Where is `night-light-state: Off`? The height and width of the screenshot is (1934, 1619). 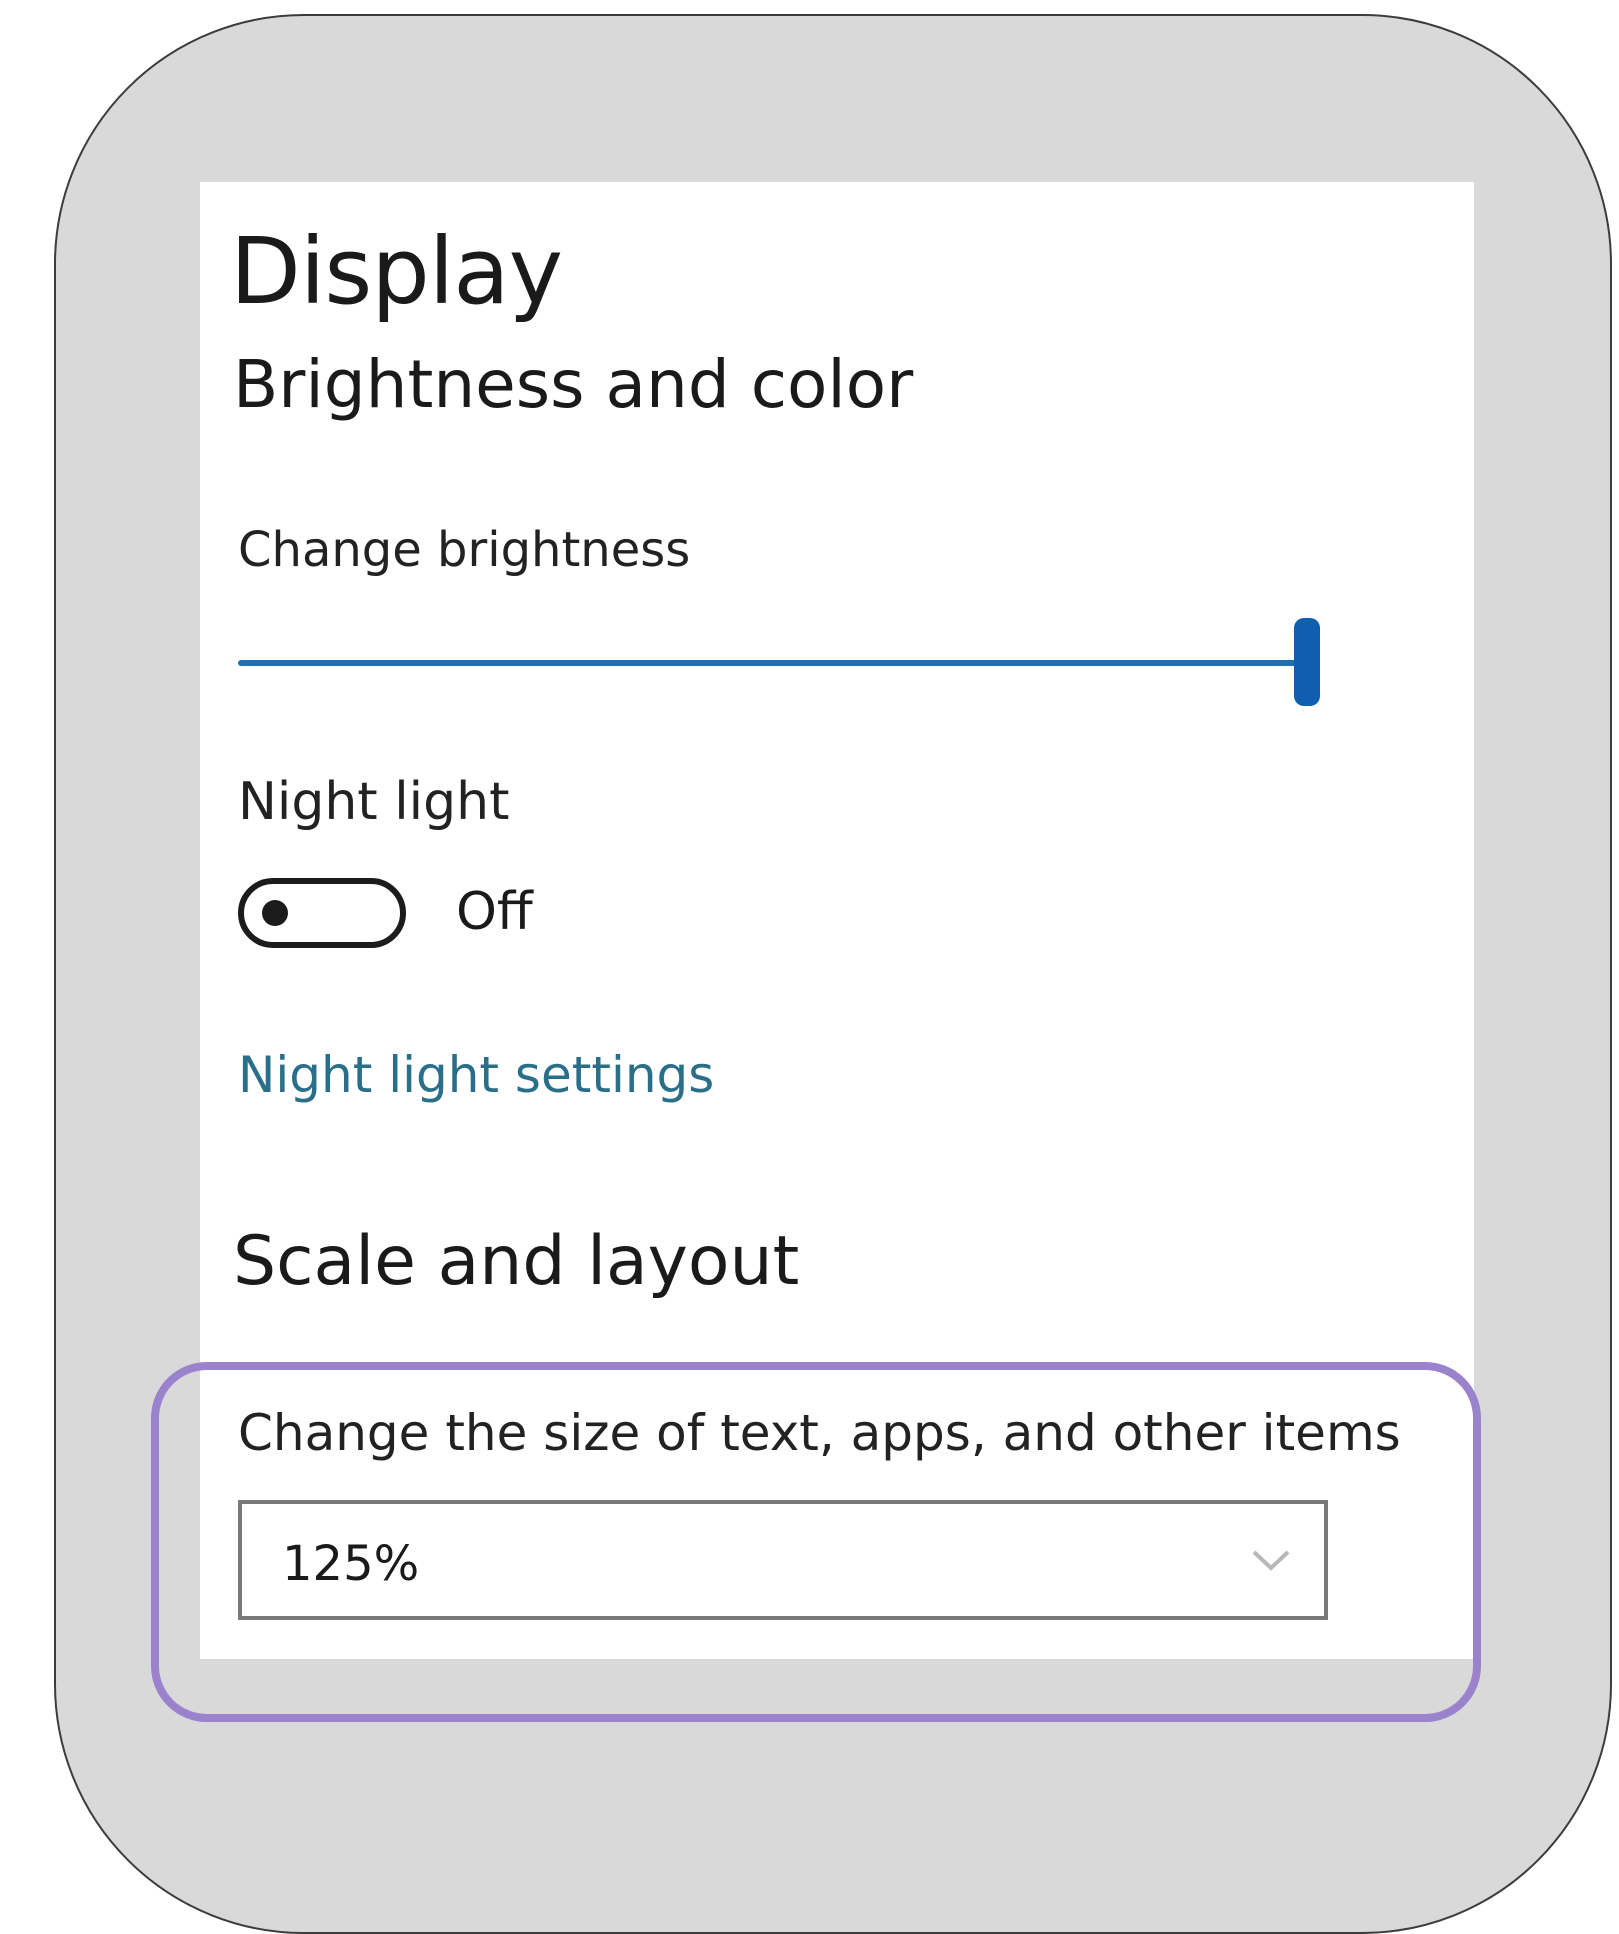 night-light-state: Off is located at coordinates (494, 912).